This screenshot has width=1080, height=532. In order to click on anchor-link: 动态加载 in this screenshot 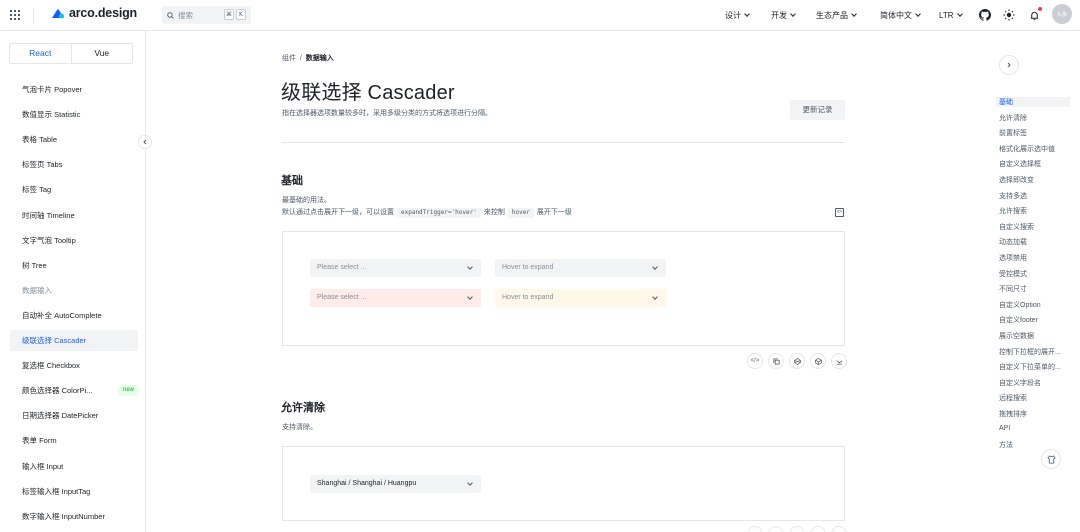, I will do `click(1035, 242)`.